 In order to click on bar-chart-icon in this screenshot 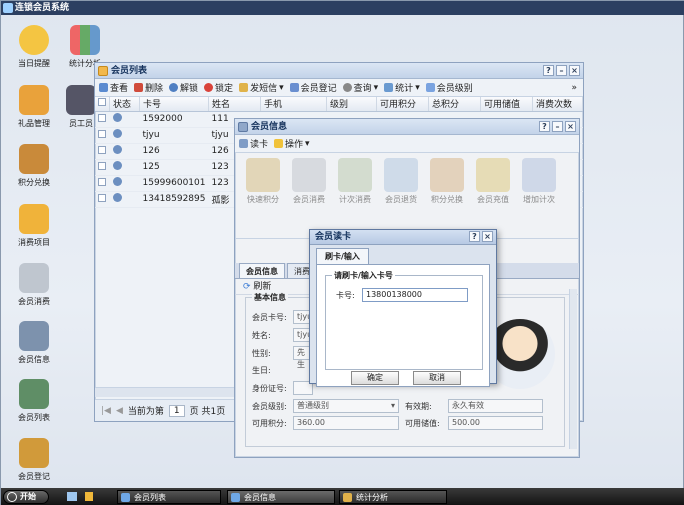, I will do `click(85, 40)`.